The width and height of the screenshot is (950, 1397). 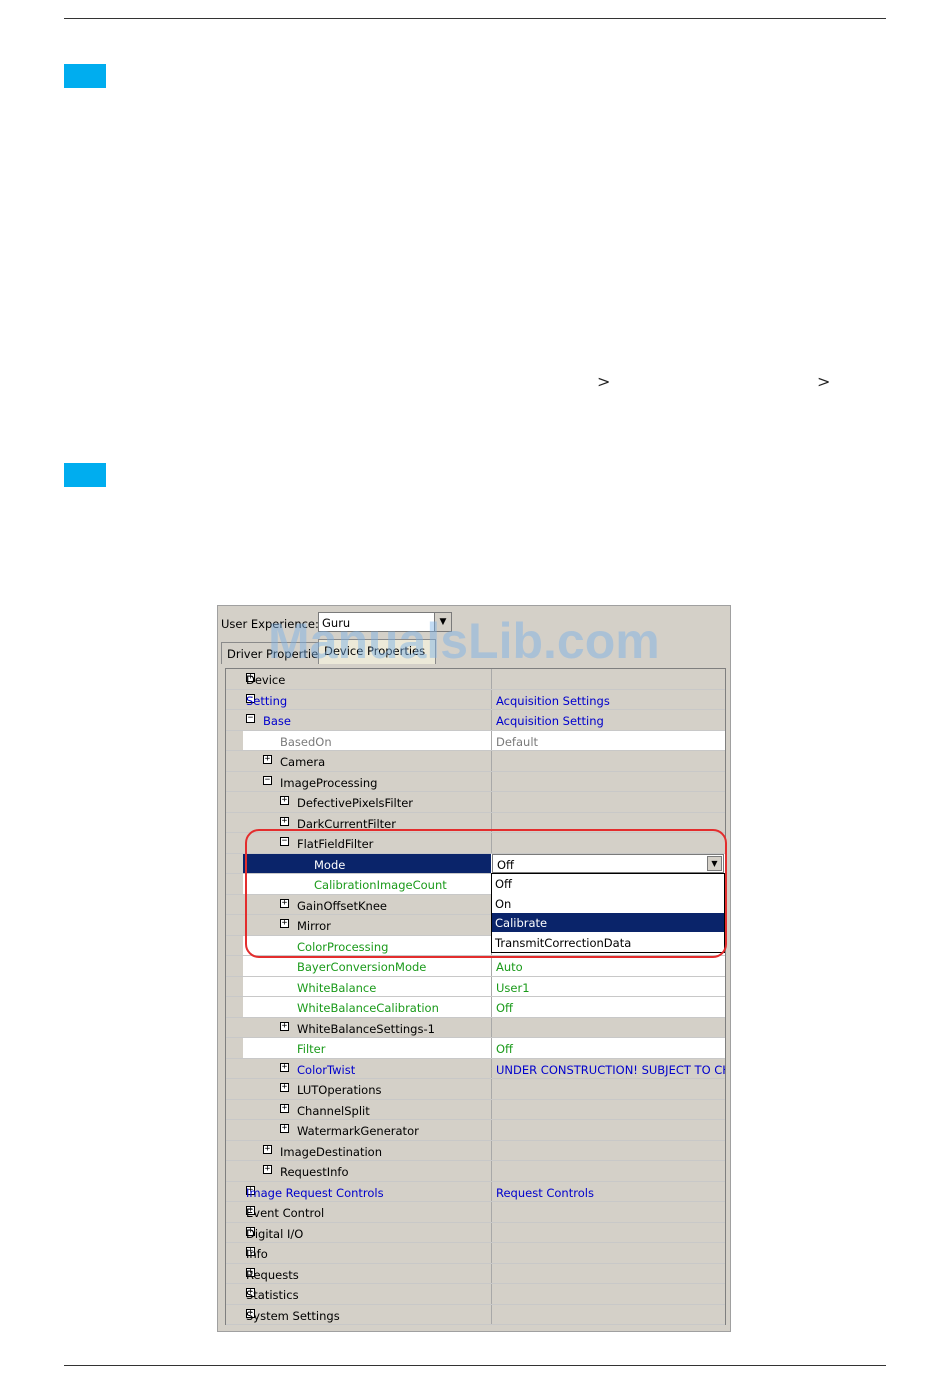 I want to click on row-value: Acquisition Setting, so click(x=550, y=721).